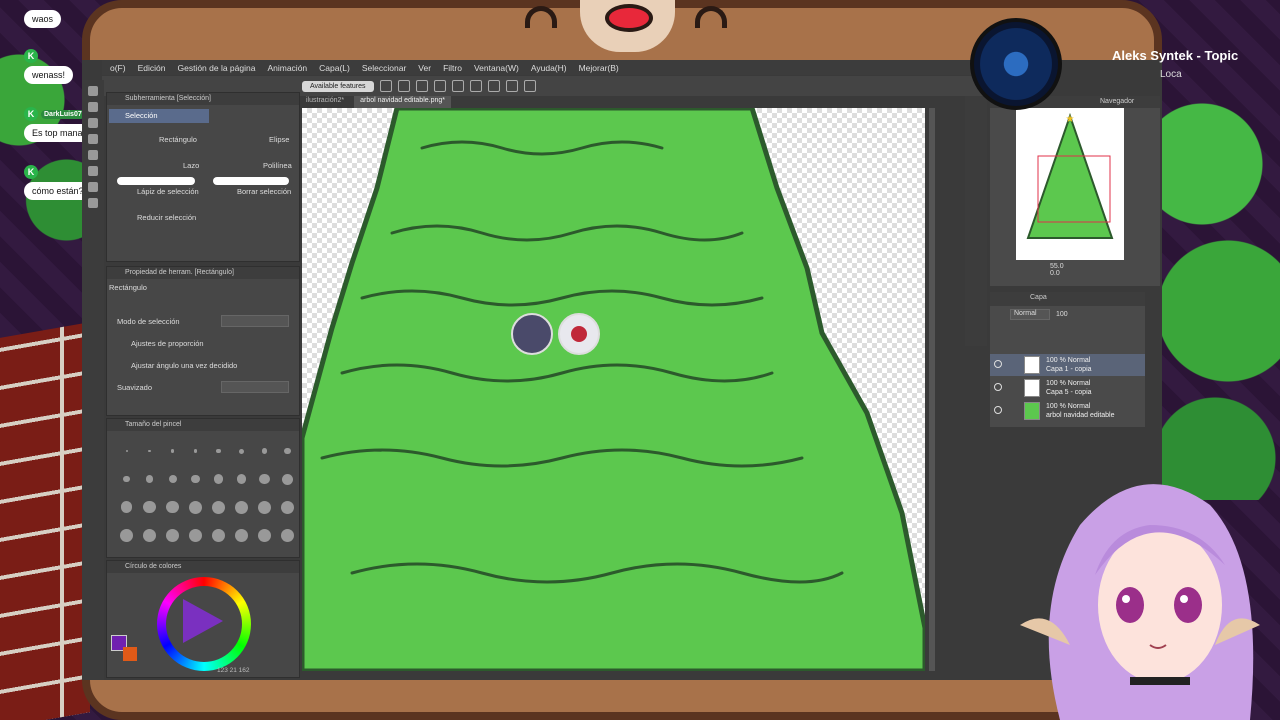  What do you see at coordinates (287, 68) in the screenshot?
I see `menu-animation: Animación` at bounding box center [287, 68].